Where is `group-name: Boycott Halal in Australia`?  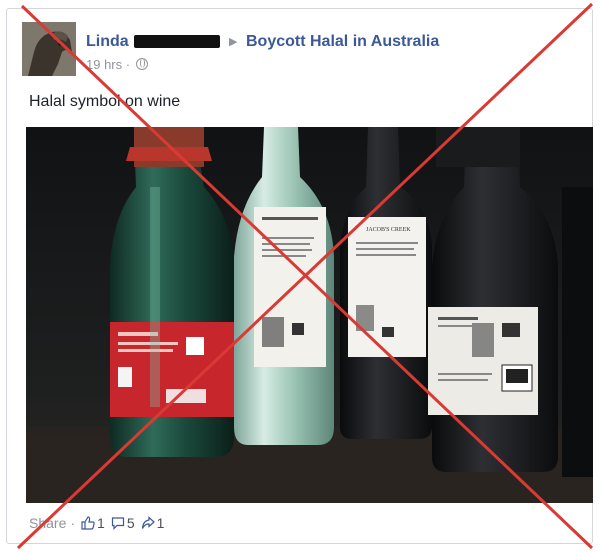
group-name: Boycott Halal in Australia is located at coordinates (342, 42).